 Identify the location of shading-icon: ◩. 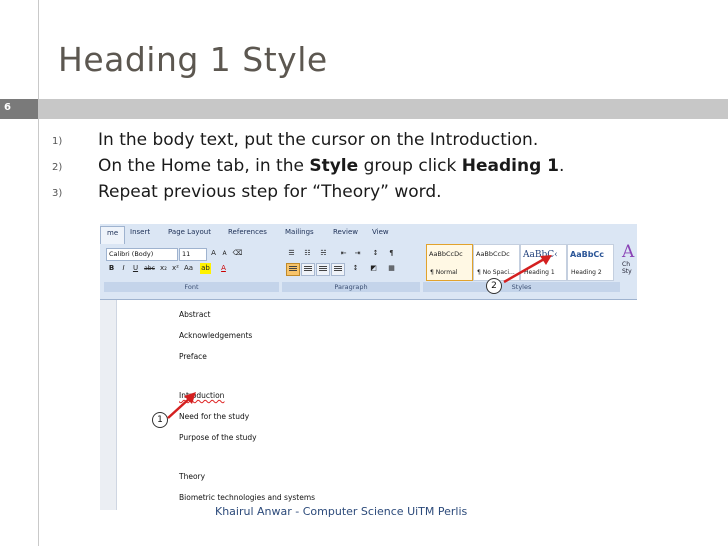
(373, 268).